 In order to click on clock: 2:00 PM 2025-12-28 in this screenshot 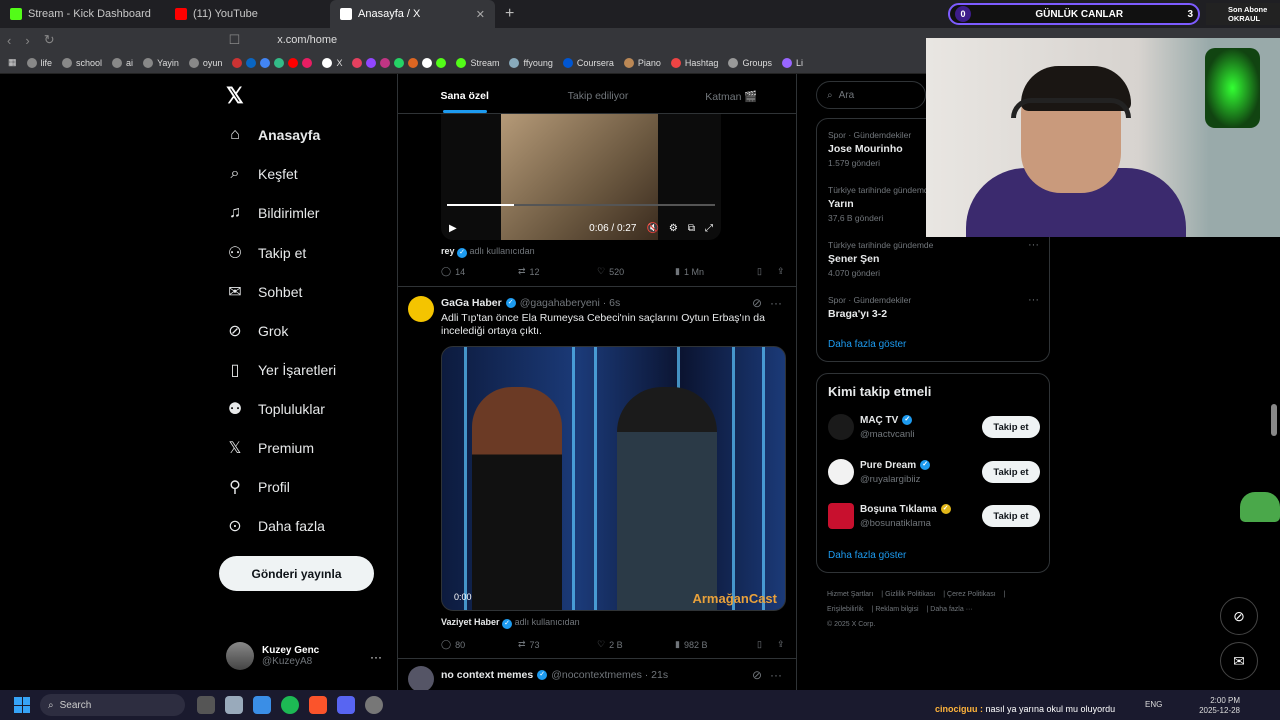, I will do `click(1219, 706)`.